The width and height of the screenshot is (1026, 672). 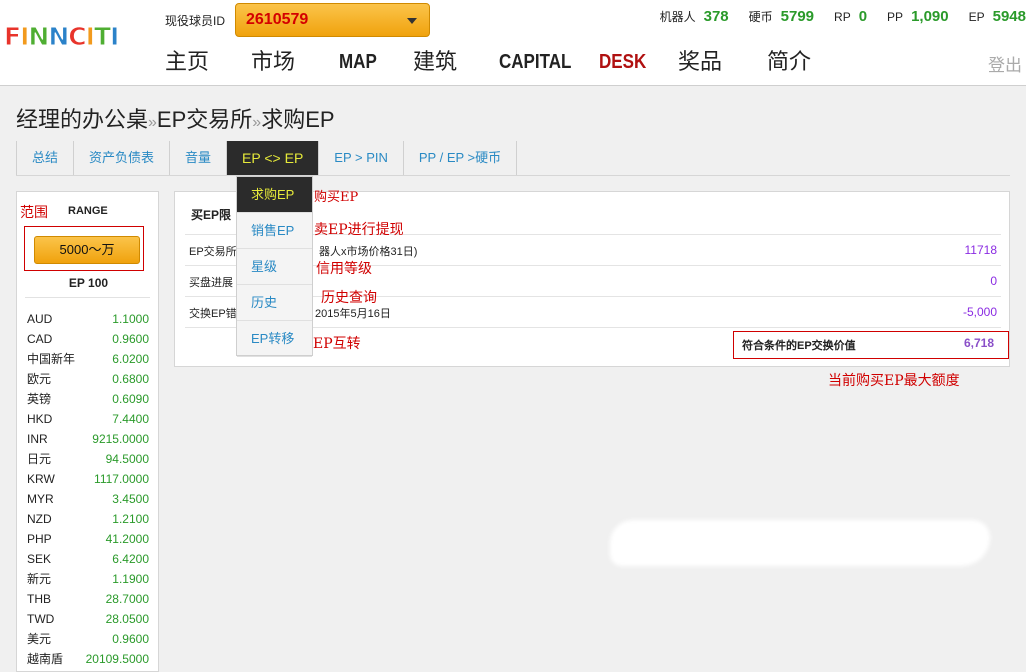 I want to click on rate-row: 欧元 0.6800, so click(x=88, y=379).